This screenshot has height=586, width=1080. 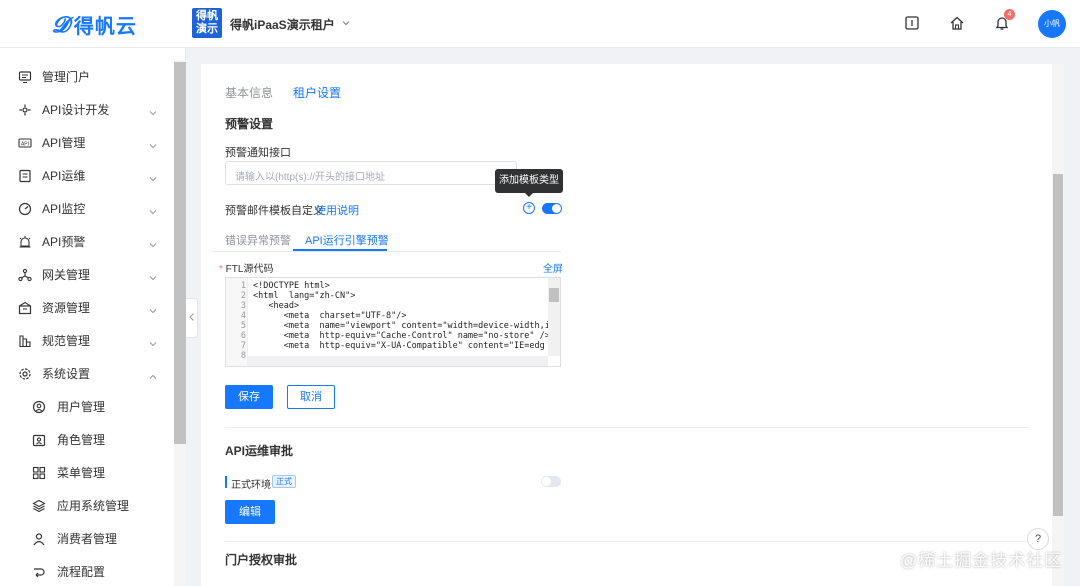 What do you see at coordinates (250, 512) in the screenshot?
I see `edit-button: 编辑` at bounding box center [250, 512].